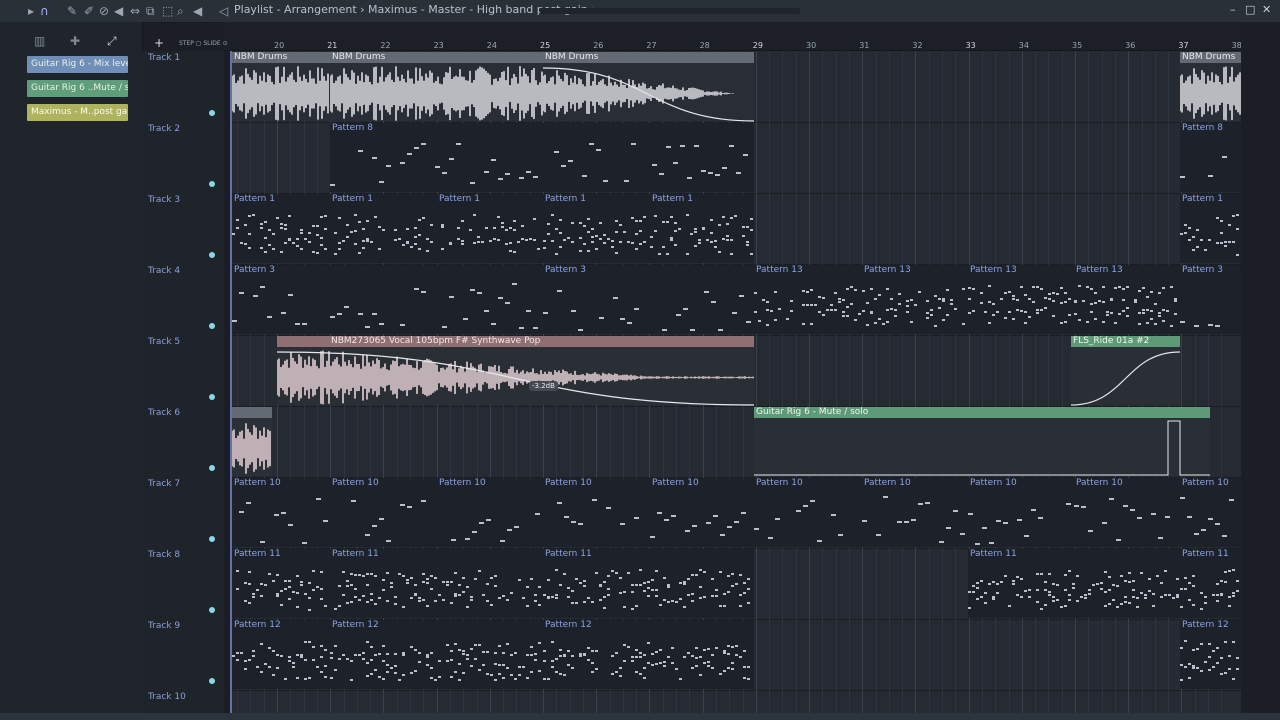 This screenshot has height=720, width=1280. What do you see at coordinates (1183, 45) in the screenshot?
I see `bar-number: 37` at bounding box center [1183, 45].